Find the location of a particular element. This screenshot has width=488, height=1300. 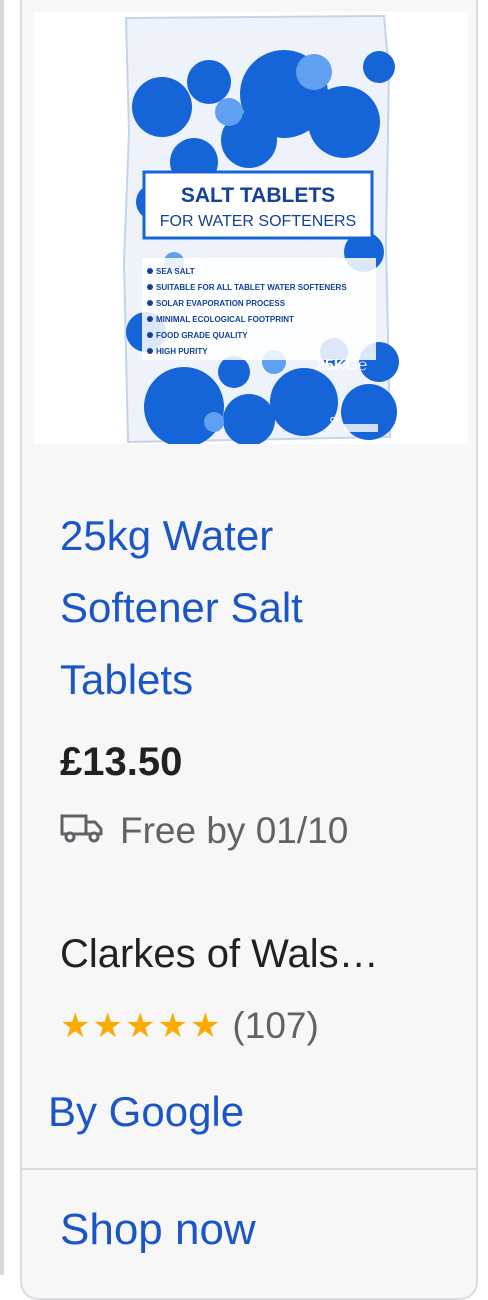

bag-bullet: HIGH PURITY is located at coordinates (182, 351).